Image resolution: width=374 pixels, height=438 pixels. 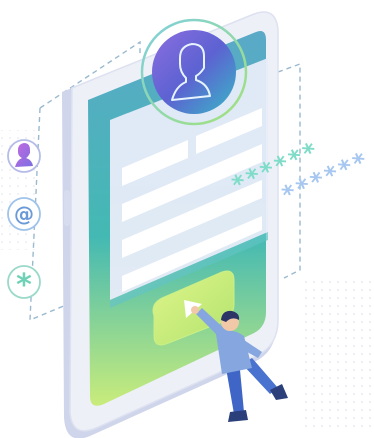 I want to click on person-left-leg, so click(x=235, y=391).